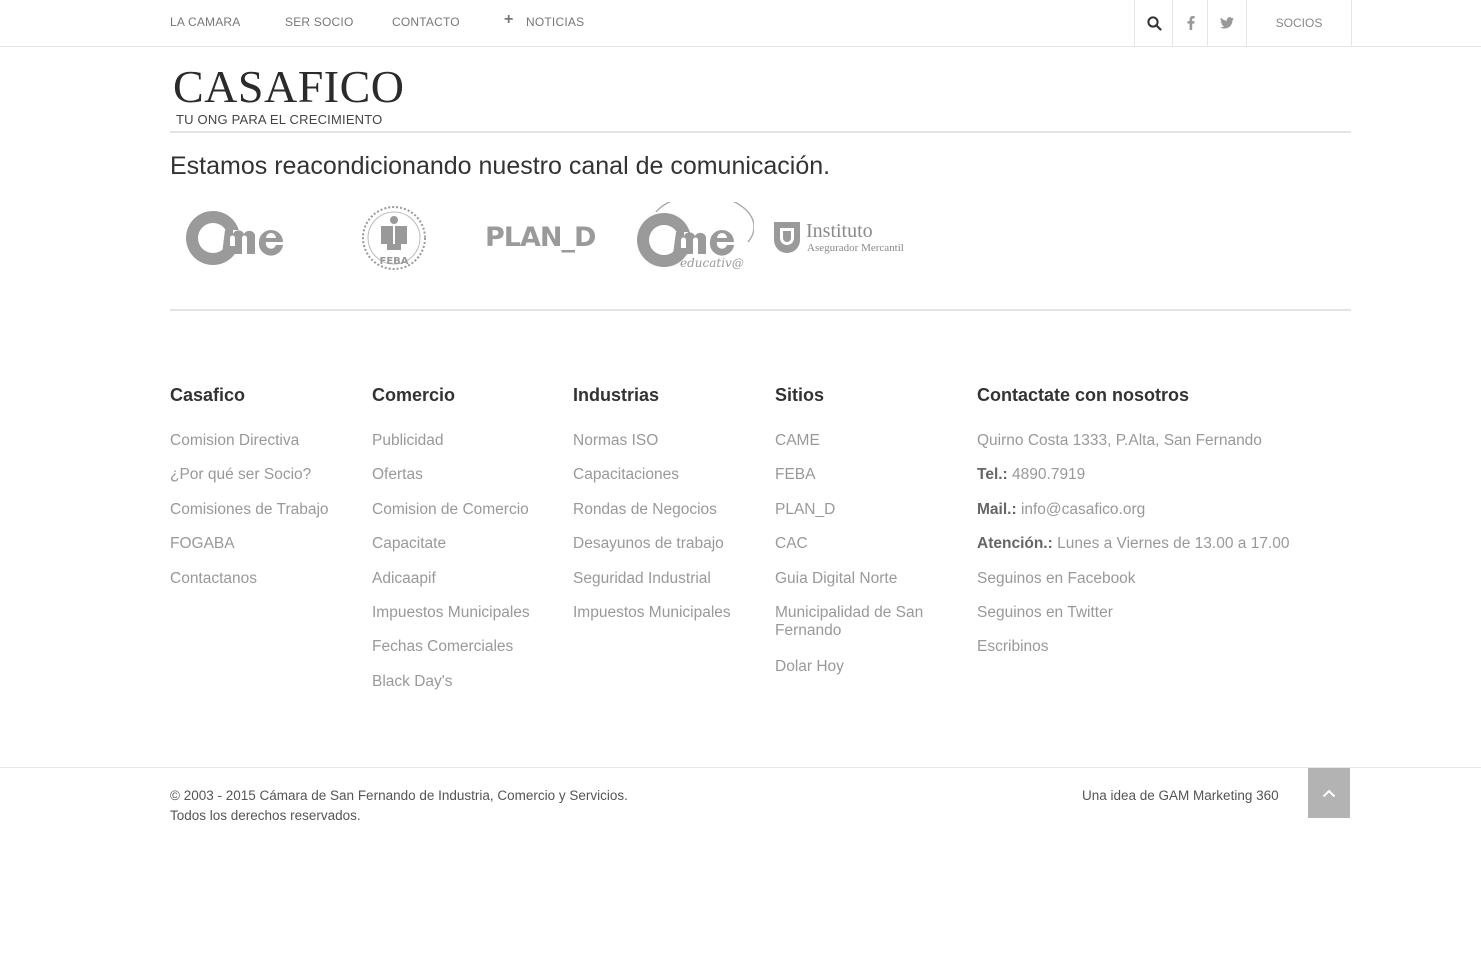 The height and width of the screenshot is (971, 1481). What do you see at coordinates (860, 587) in the screenshot?
I see `footer-link-guia-digital-norte: Guia Digital Norte` at bounding box center [860, 587].